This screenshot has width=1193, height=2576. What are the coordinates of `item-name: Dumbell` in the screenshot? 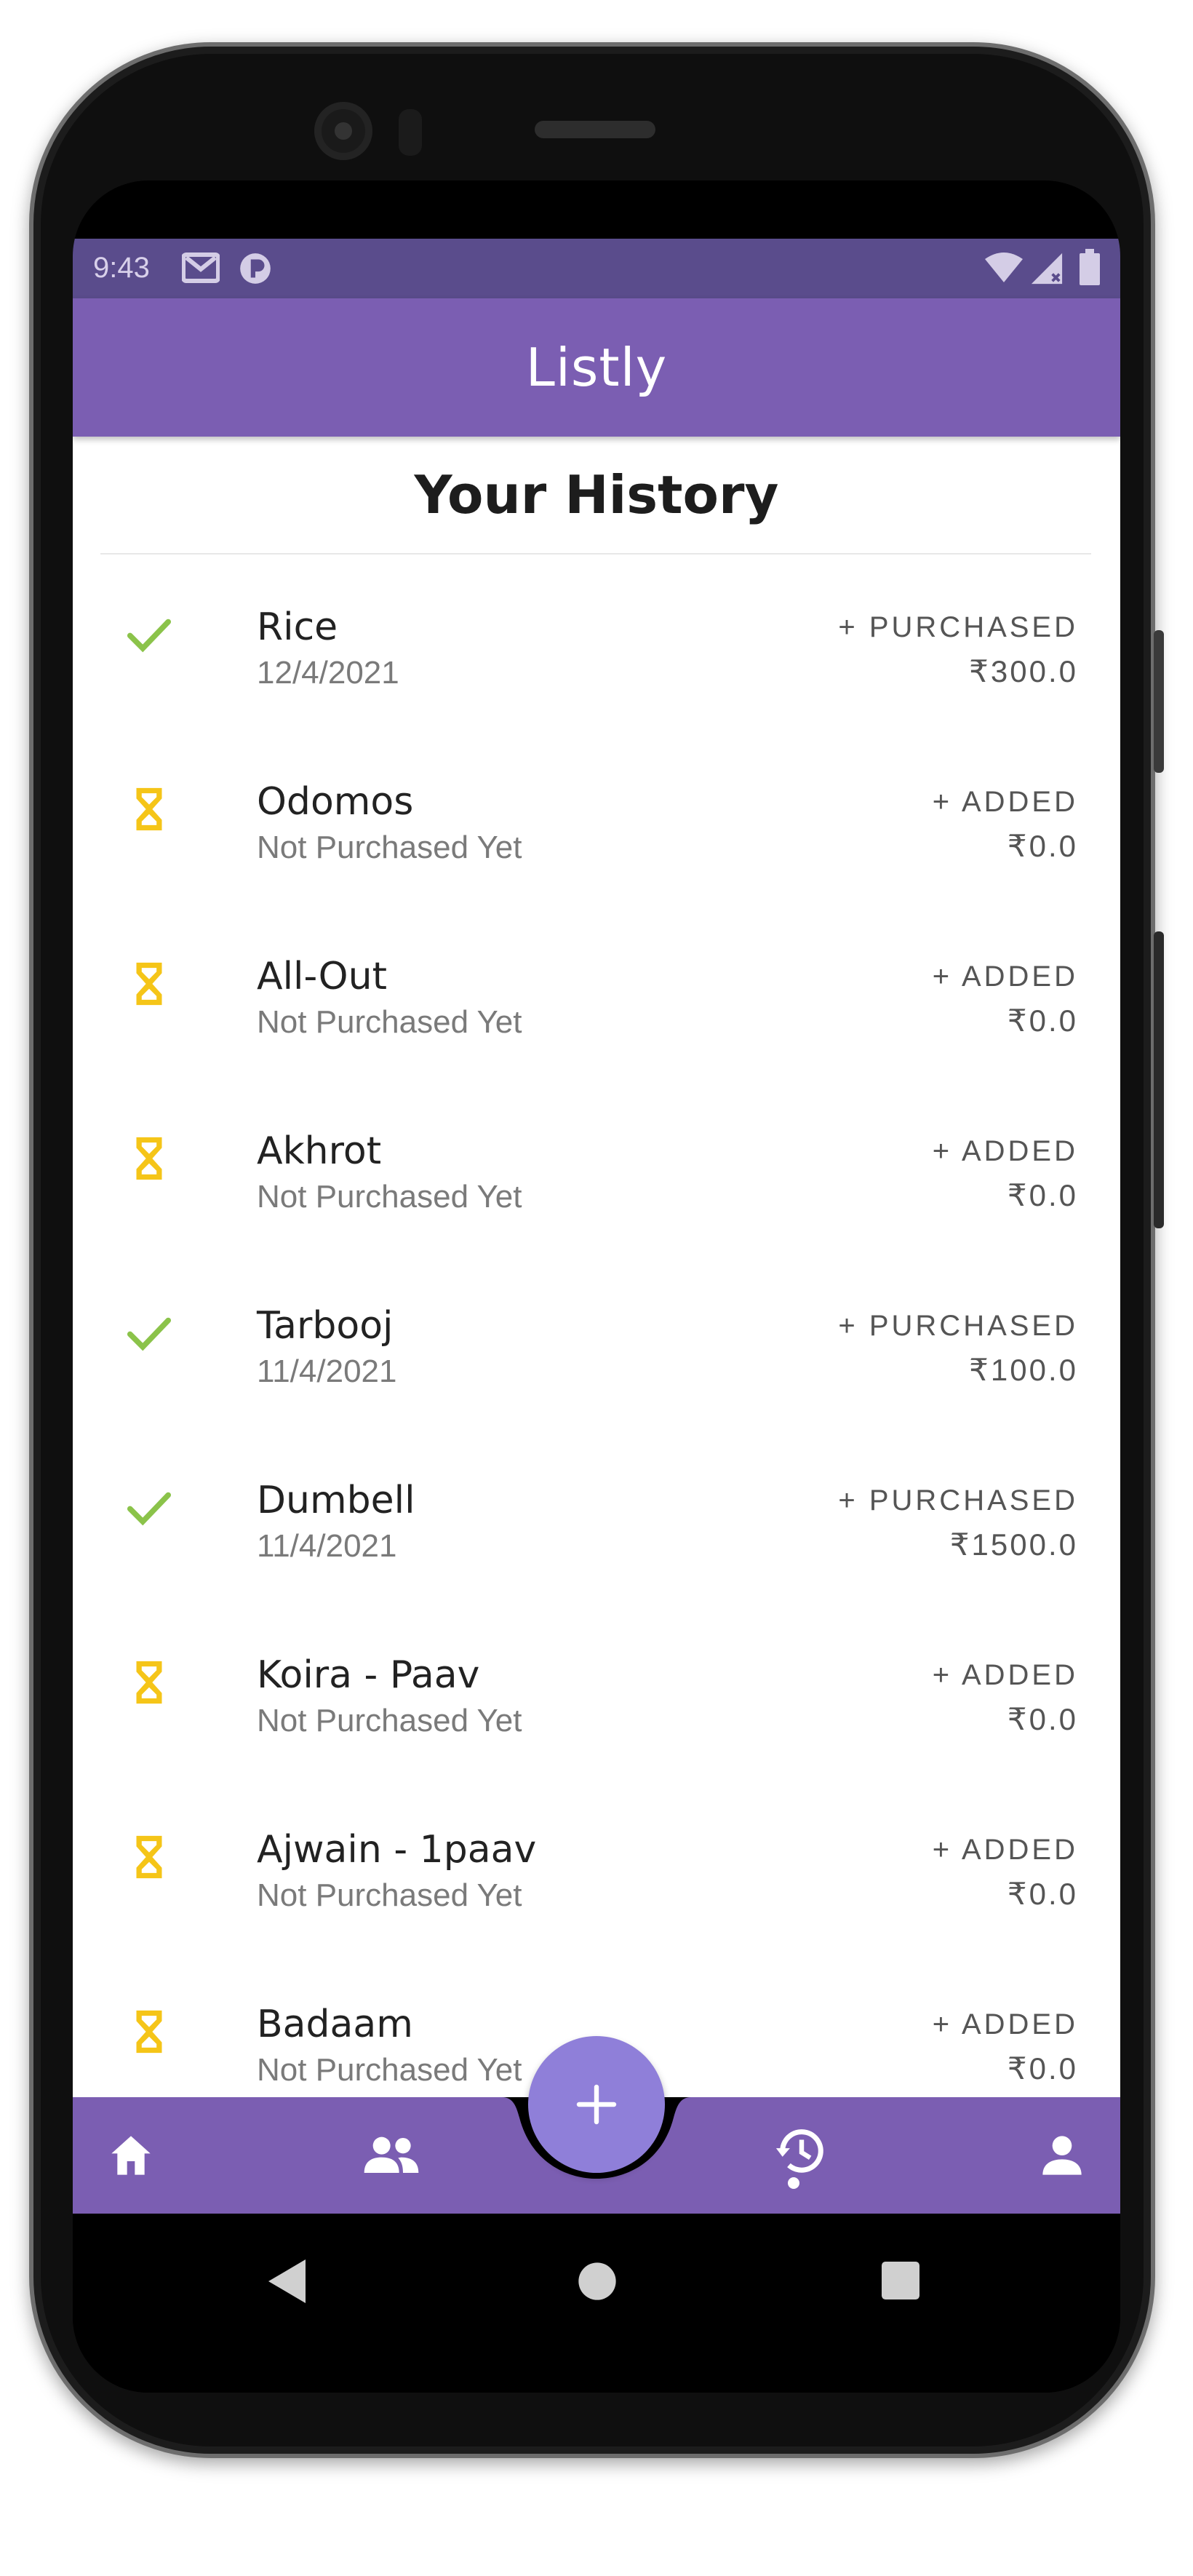 It's located at (336, 1500).